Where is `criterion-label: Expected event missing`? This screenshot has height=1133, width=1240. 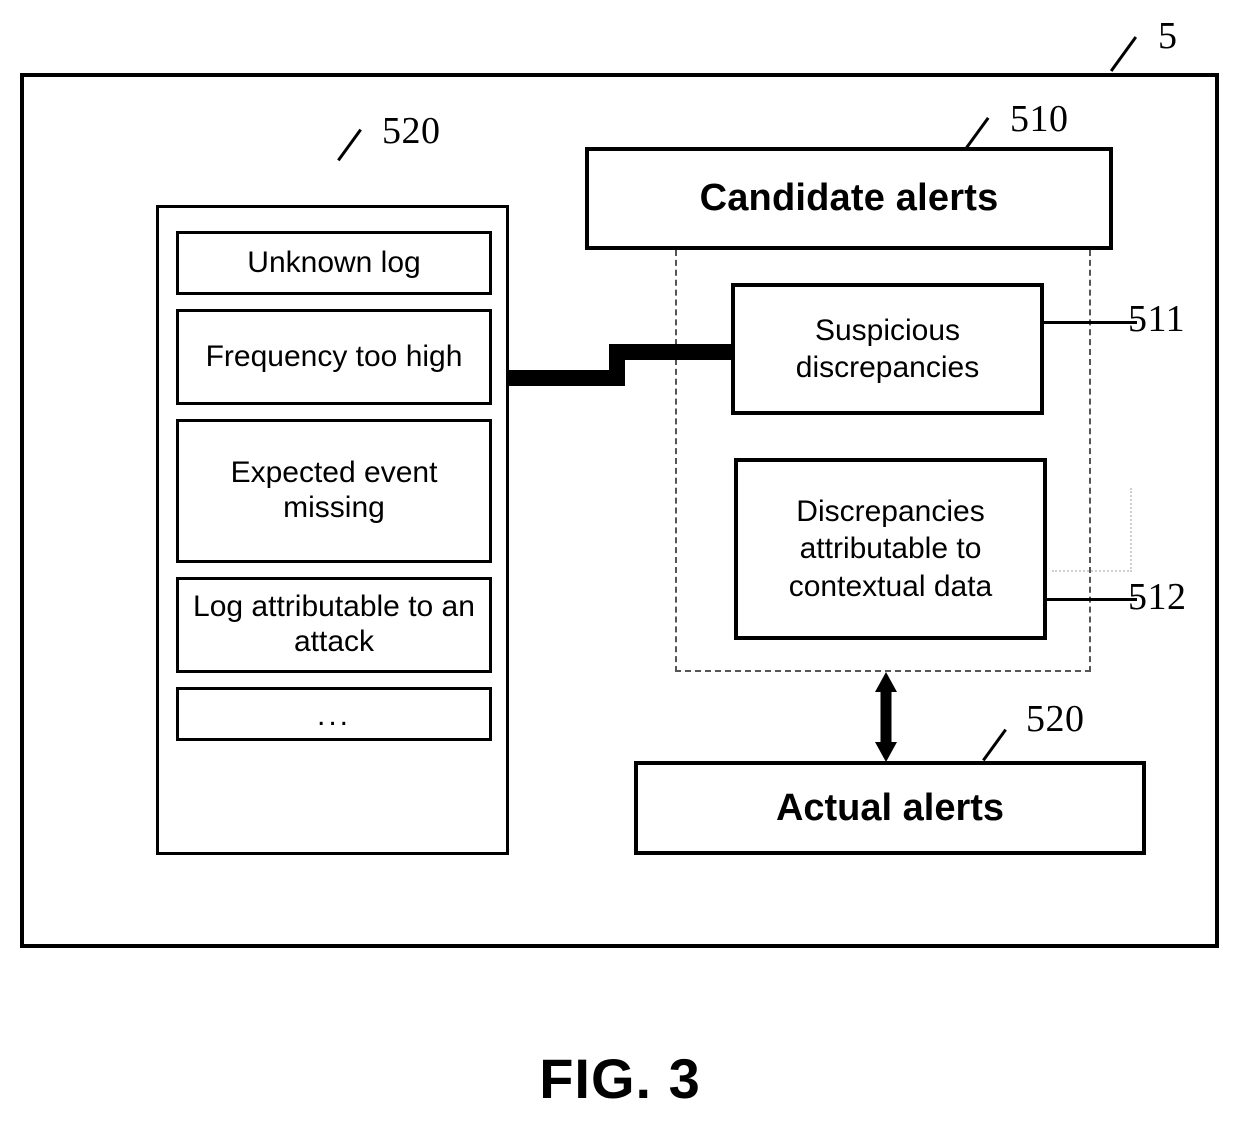 criterion-label: Expected event missing is located at coordinates (334, 490).